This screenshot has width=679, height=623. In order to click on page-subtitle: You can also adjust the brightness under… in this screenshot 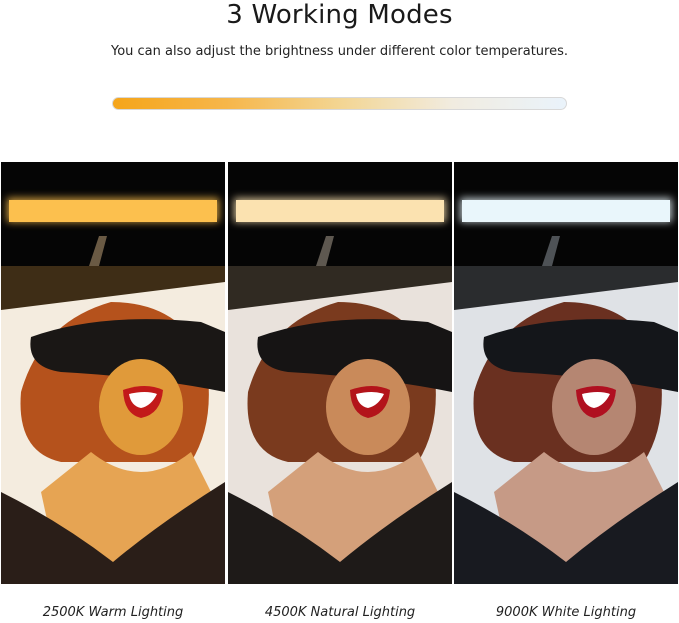, I will do `click(339, 51)`.